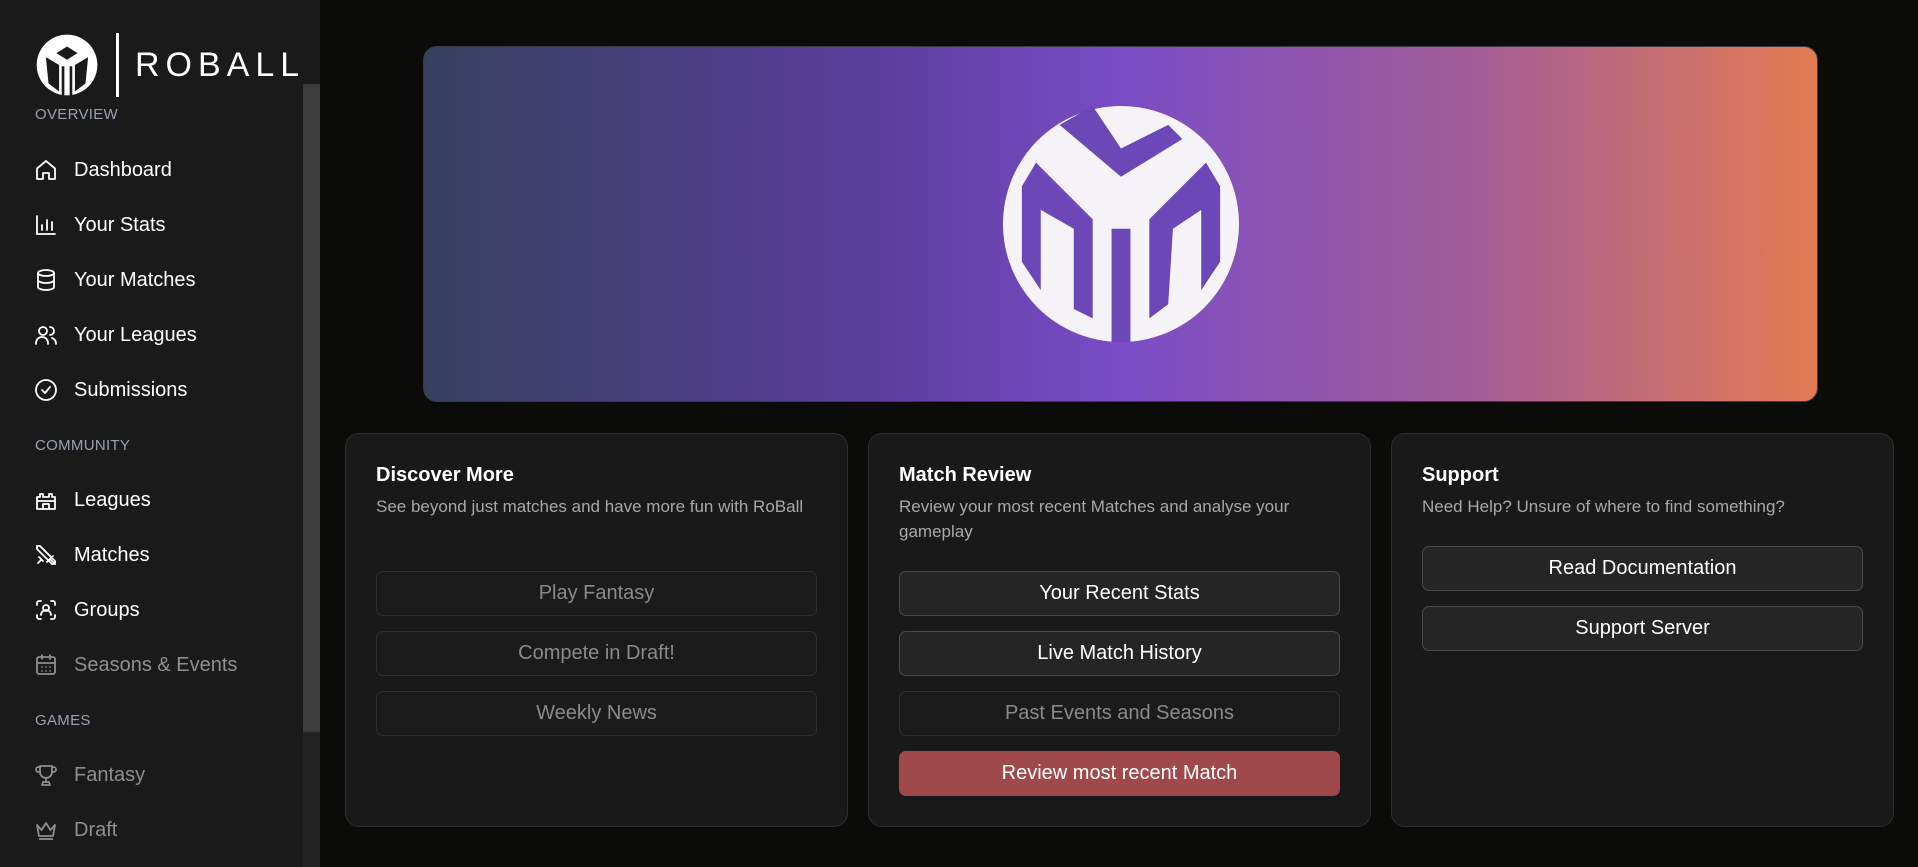 The height and width of the screenshot is (867, 1918). What do you see at coordinates (1119, 653) in the screenshot?
I see `live-match-history-button: Live Match History` at bounding box center [1119, 653].